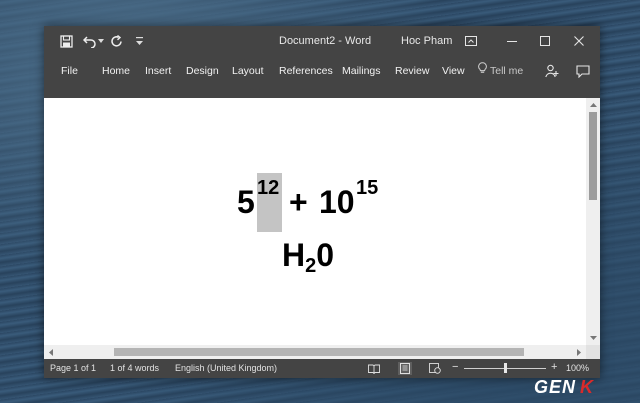 Image resolution: width=640 pixels, height=403 pixels. I want to click on undo-icon, so click(90, 41).